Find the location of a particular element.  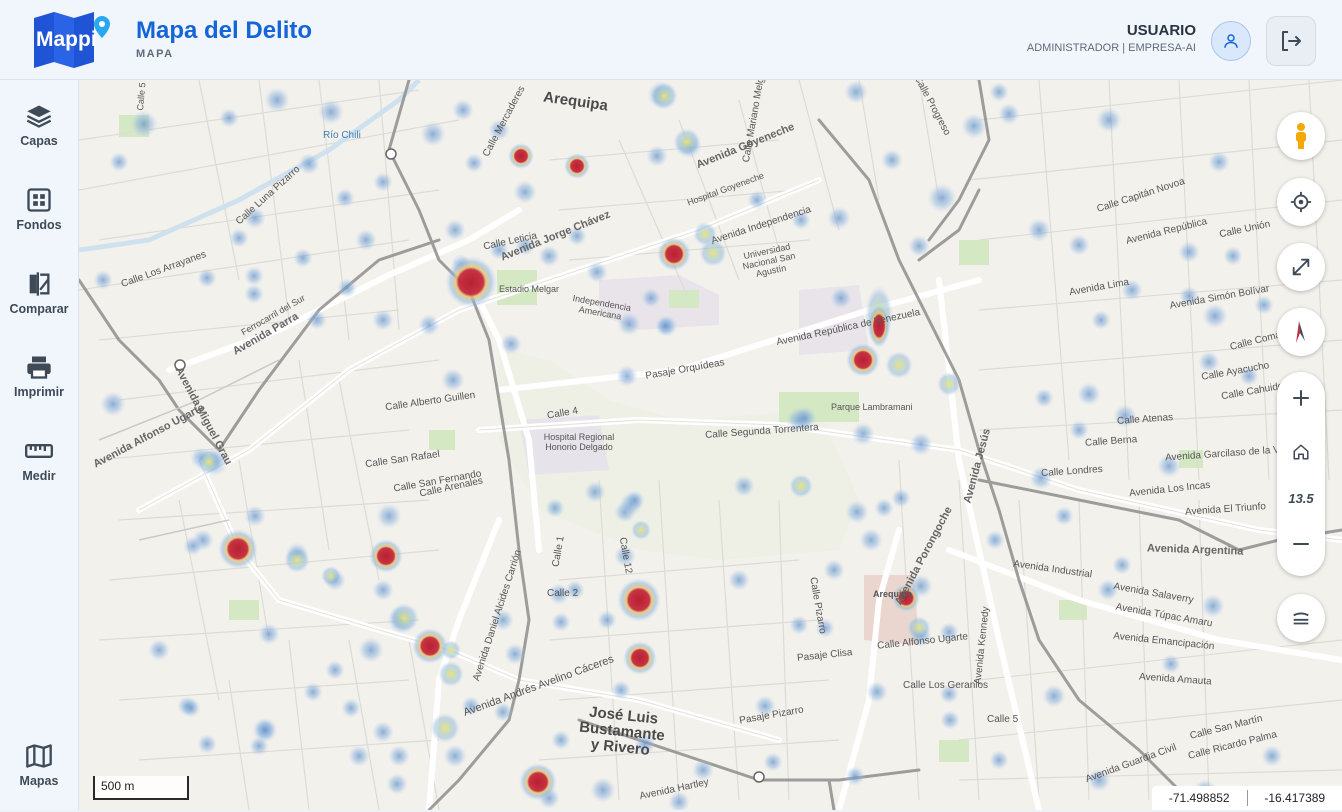

pegman-icon is located at coordinates (1301, 136).